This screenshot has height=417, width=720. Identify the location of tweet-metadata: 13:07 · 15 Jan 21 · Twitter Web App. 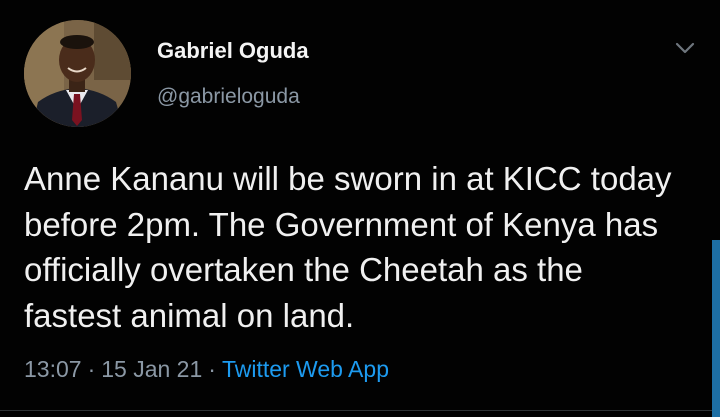
(206, 369).